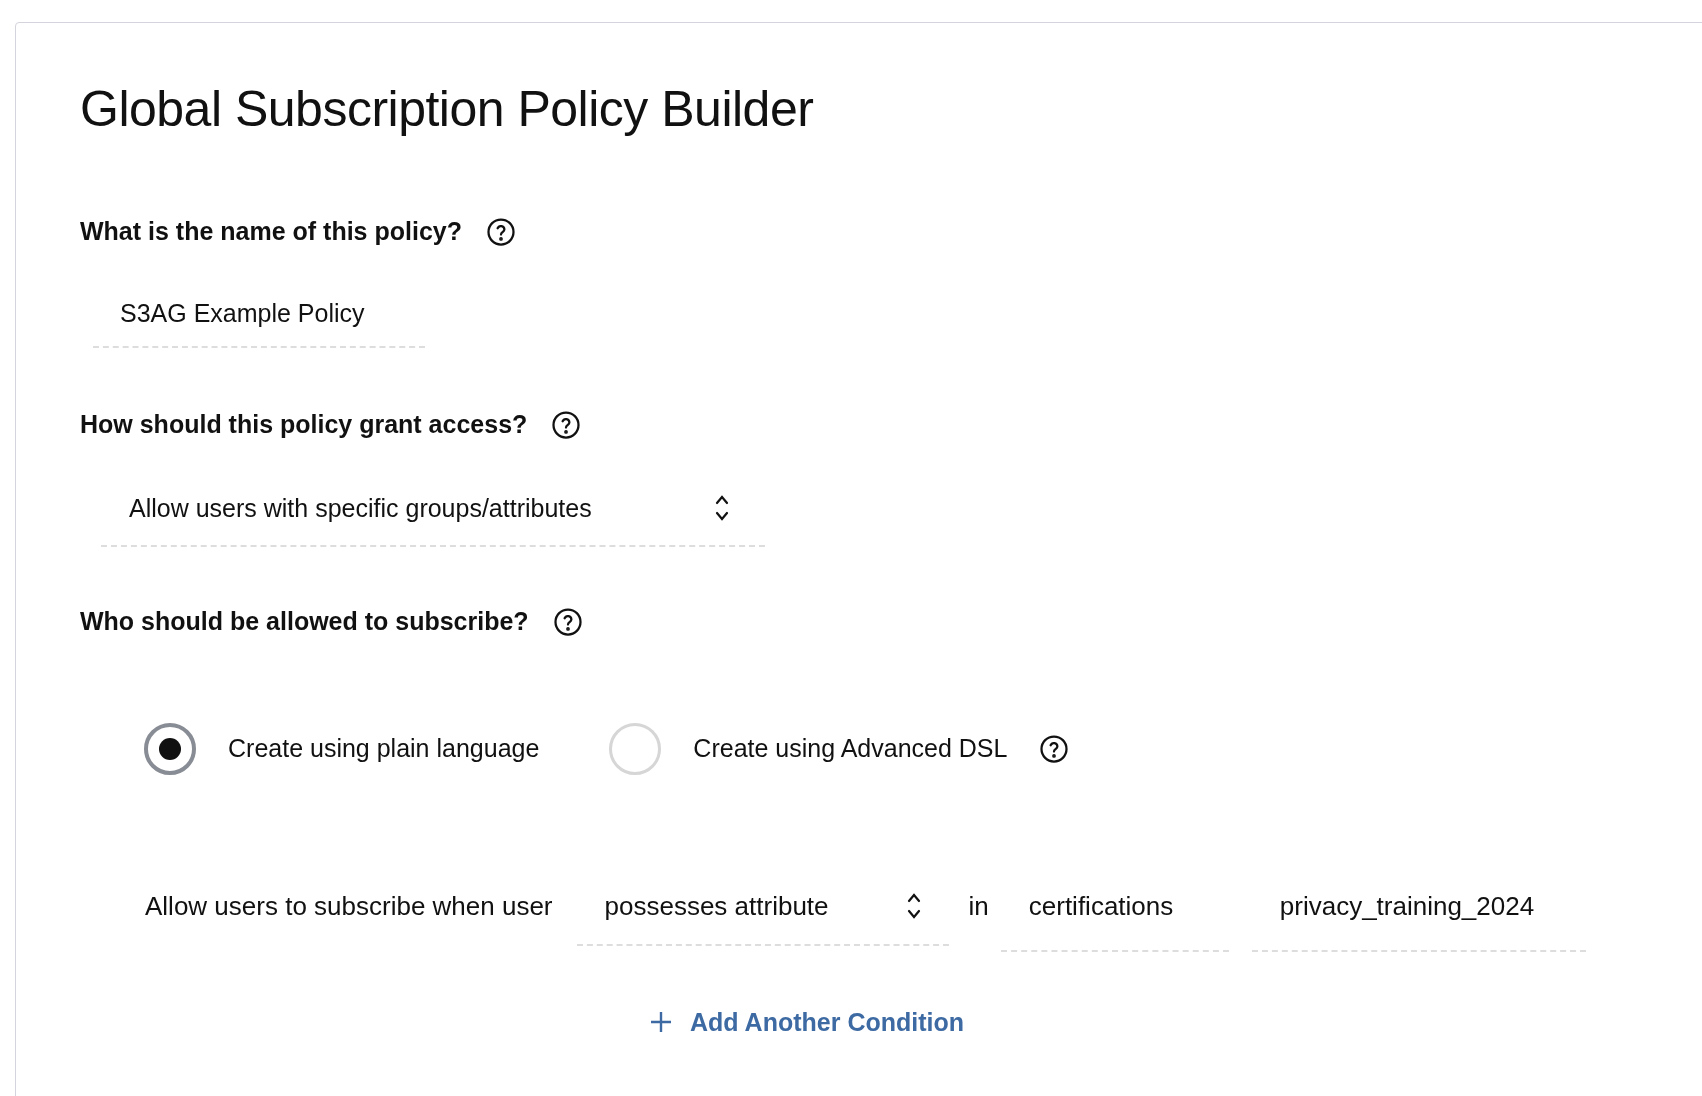 Image resolution: width=1702 pixels, height=1096 pixels. I want to click on condition-text: in, so click(978, 906).